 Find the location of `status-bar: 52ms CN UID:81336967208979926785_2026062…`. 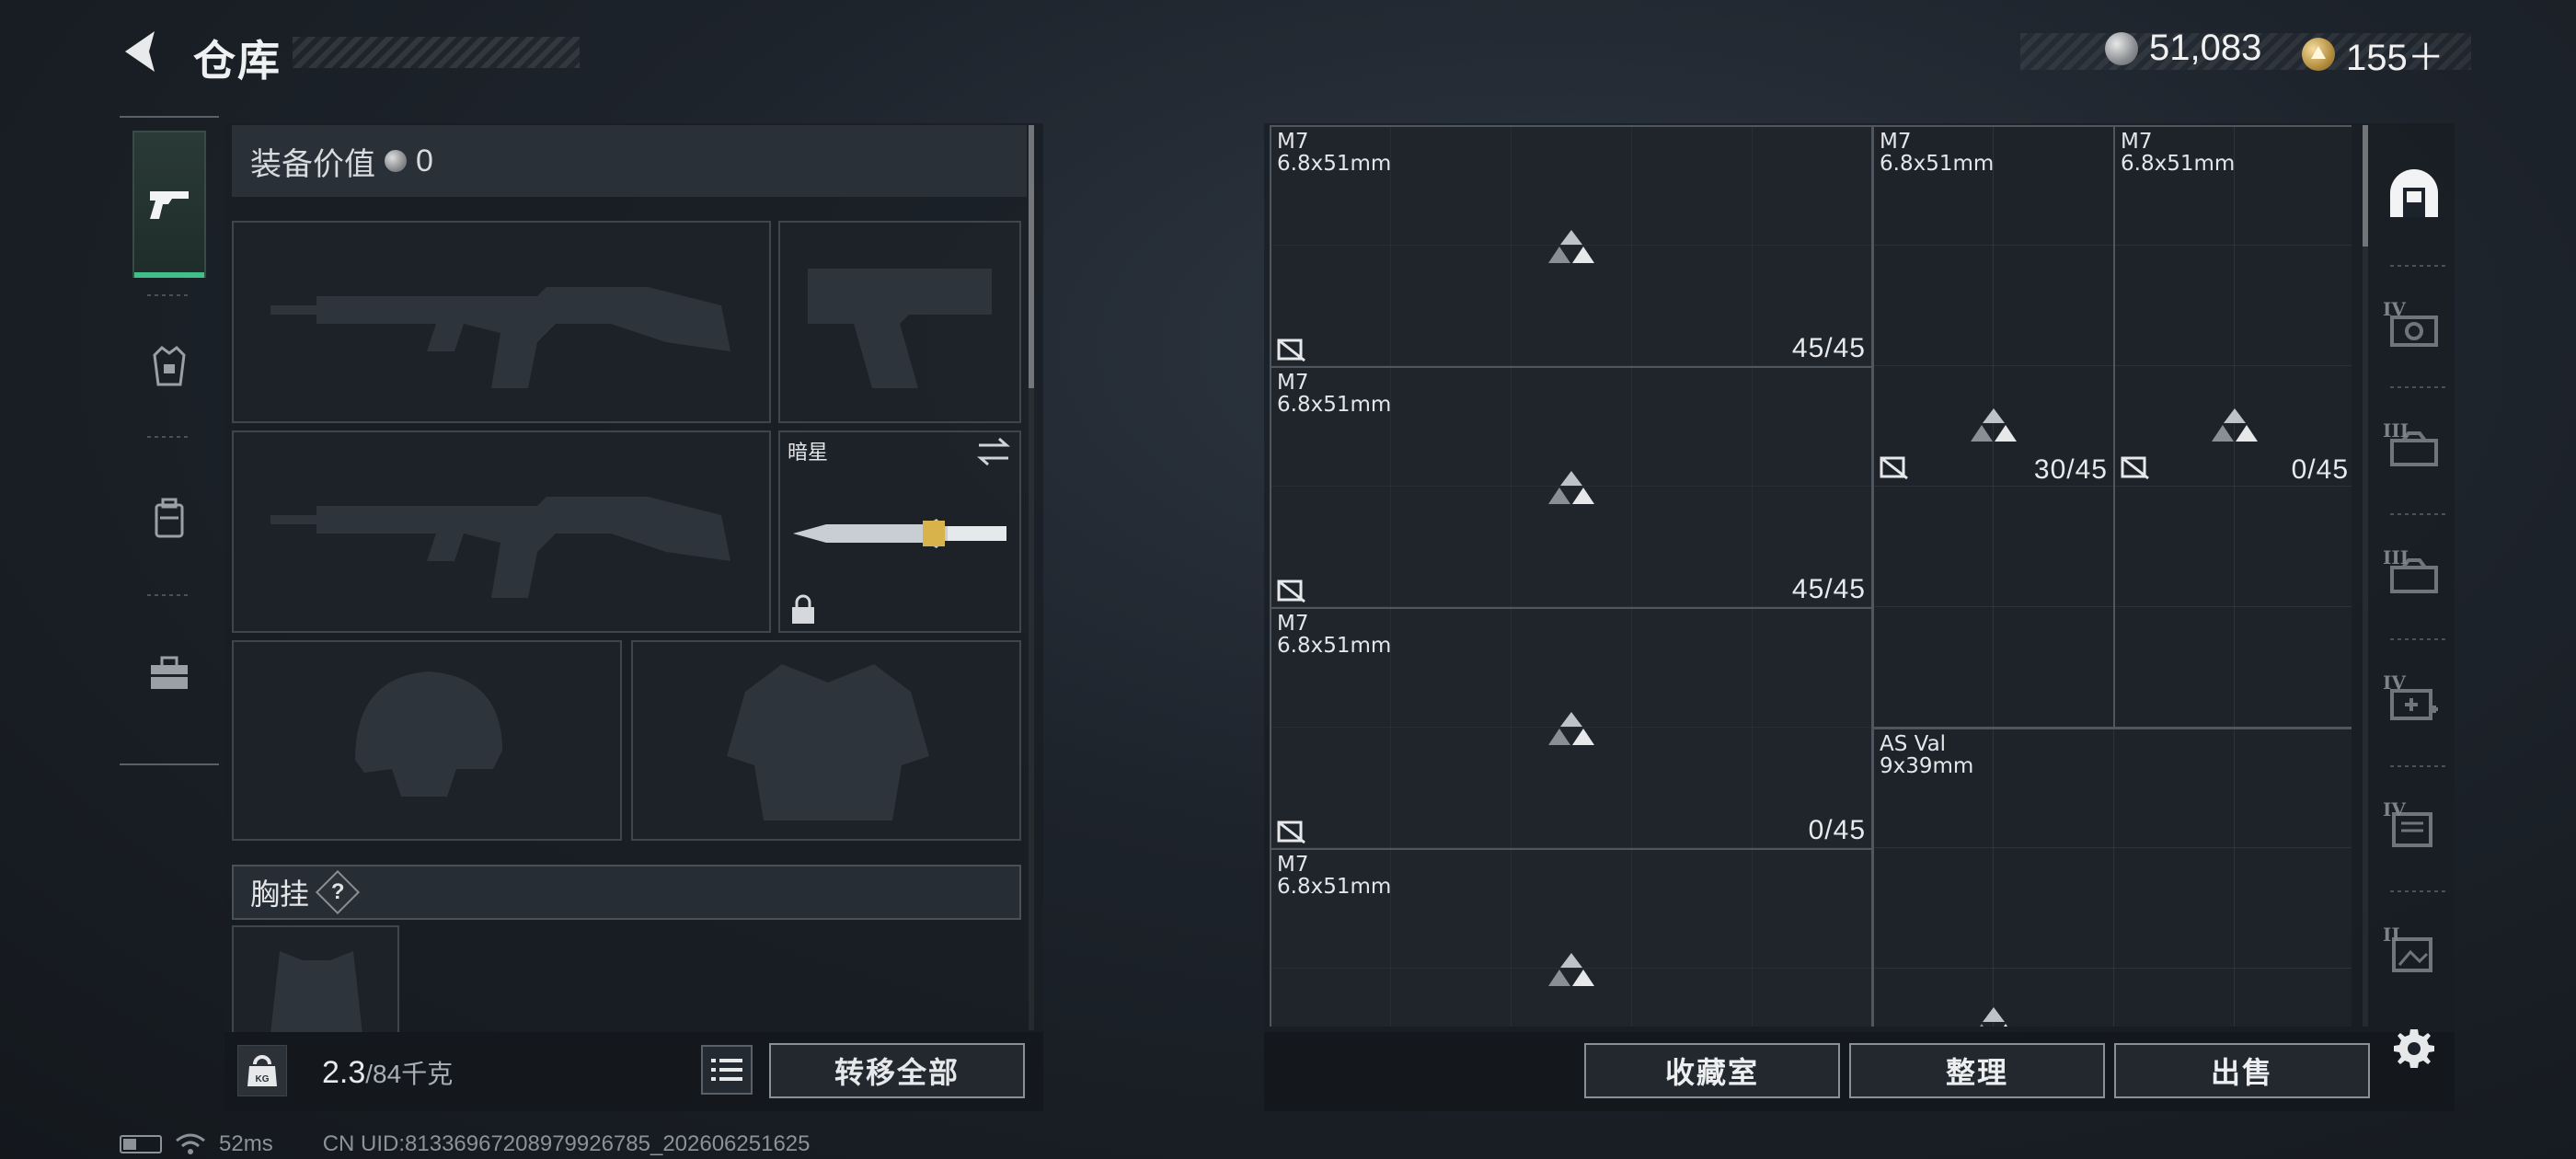

status-bar: 52ms CN UID:81336967208979926785_2026062… is located at coordinates (465, 1144).